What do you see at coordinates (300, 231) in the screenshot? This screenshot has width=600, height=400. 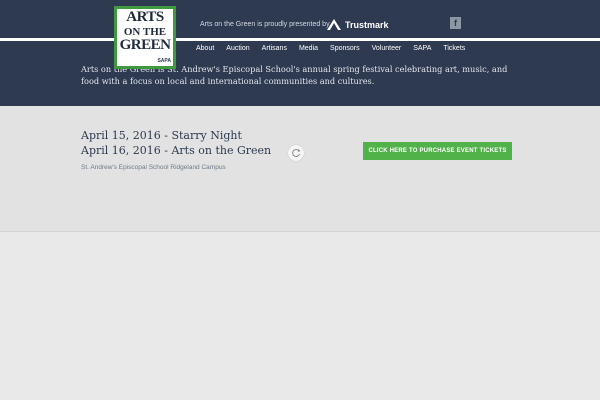 I see `section-divider` at bounding box center [300, 231].